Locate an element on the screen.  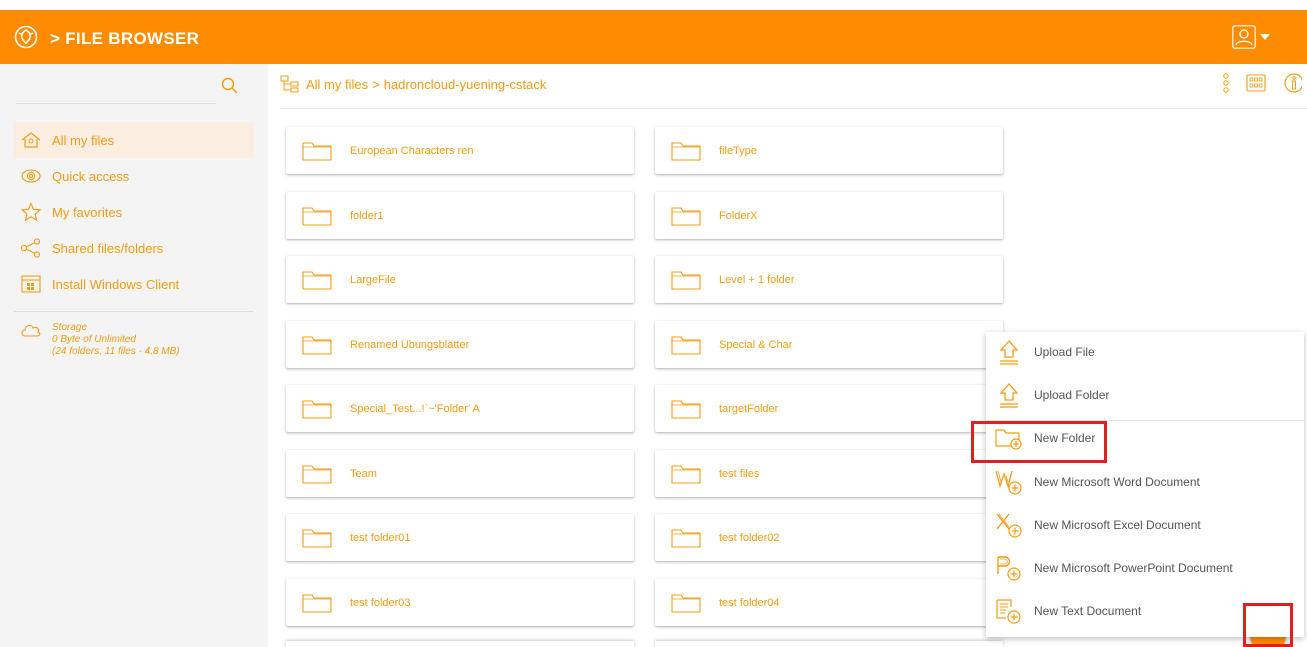
menu-item-label: Upload Folder is located at coordinates (1072, 395).